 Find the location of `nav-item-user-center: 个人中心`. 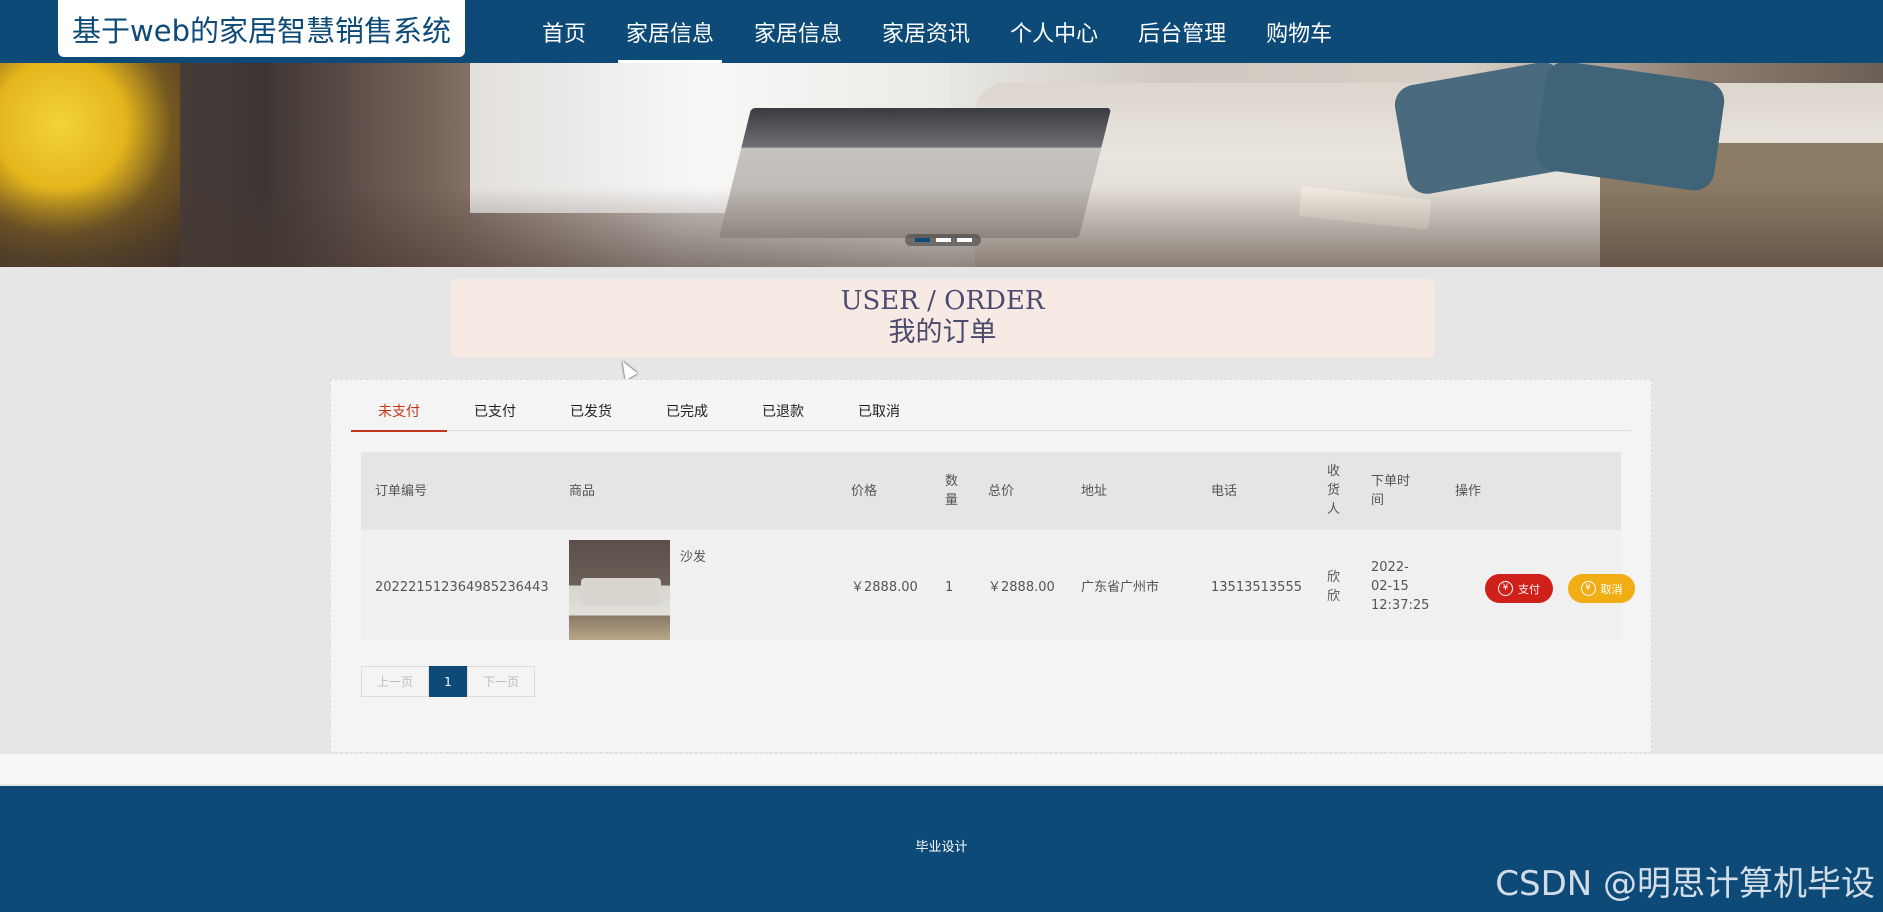

nav-item-user-center: 个人中心 is located at coordinates (1054, 31).